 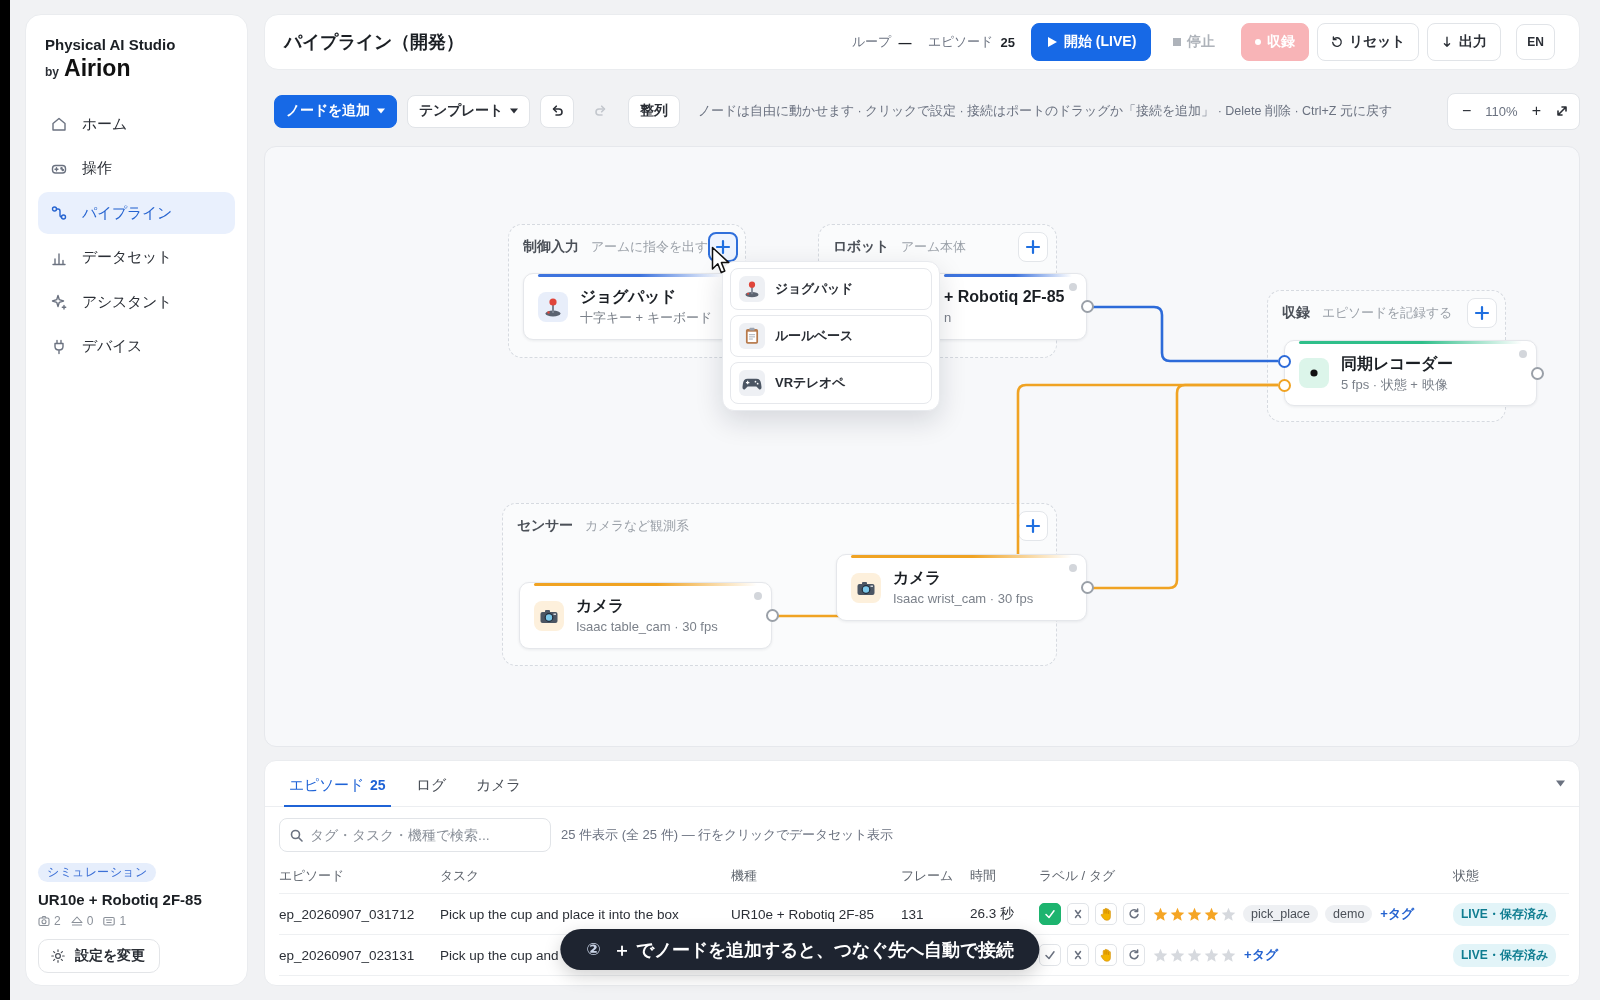 I want to click on nav-item: ホーム, so click(x=136, y=124).